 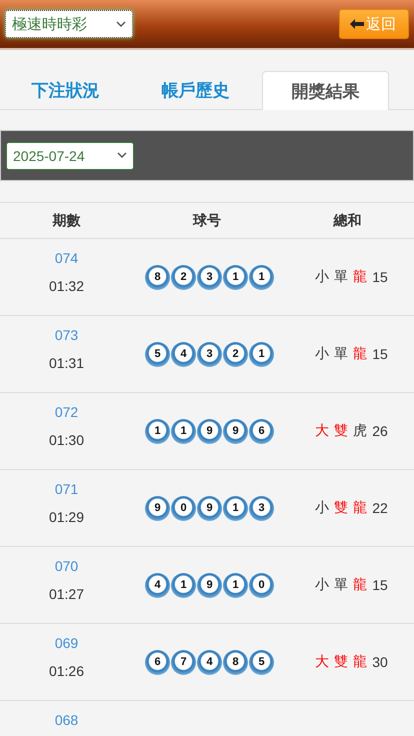 What do you see at coordinates (380, 431) in the screenshot?
I see `sum-total: 26` at bounding box center [380, 431].